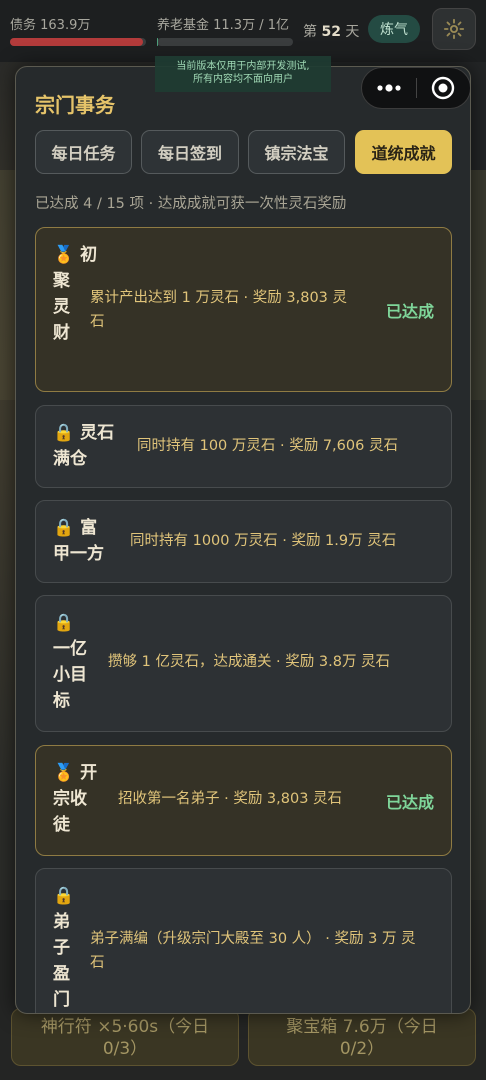 This screenshot has height=1080, width=486. Describe the element at coordinates (75, 105) in the screenshot. I see `modal-title: 宗门事务` at that location.